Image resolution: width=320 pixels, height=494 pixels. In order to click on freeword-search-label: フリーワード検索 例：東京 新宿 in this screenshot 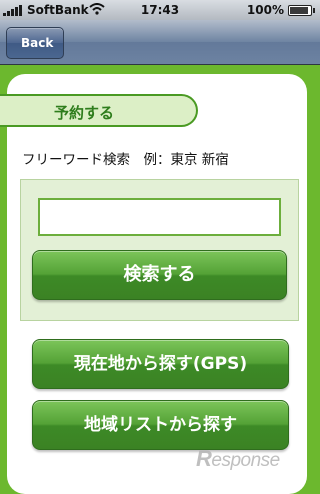, I will do `click(125, 160)`.